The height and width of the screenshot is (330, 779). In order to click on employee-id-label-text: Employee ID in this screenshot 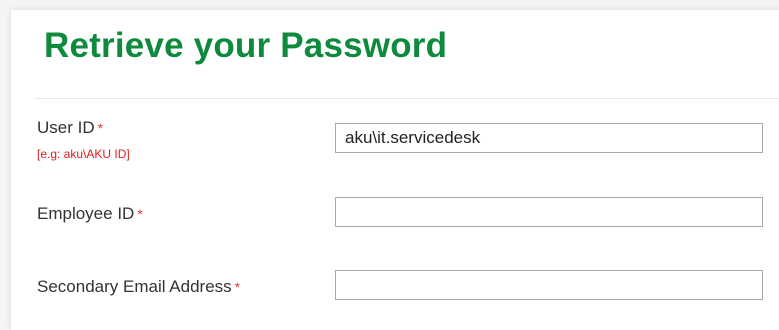, I will do `click(86, 213)`.